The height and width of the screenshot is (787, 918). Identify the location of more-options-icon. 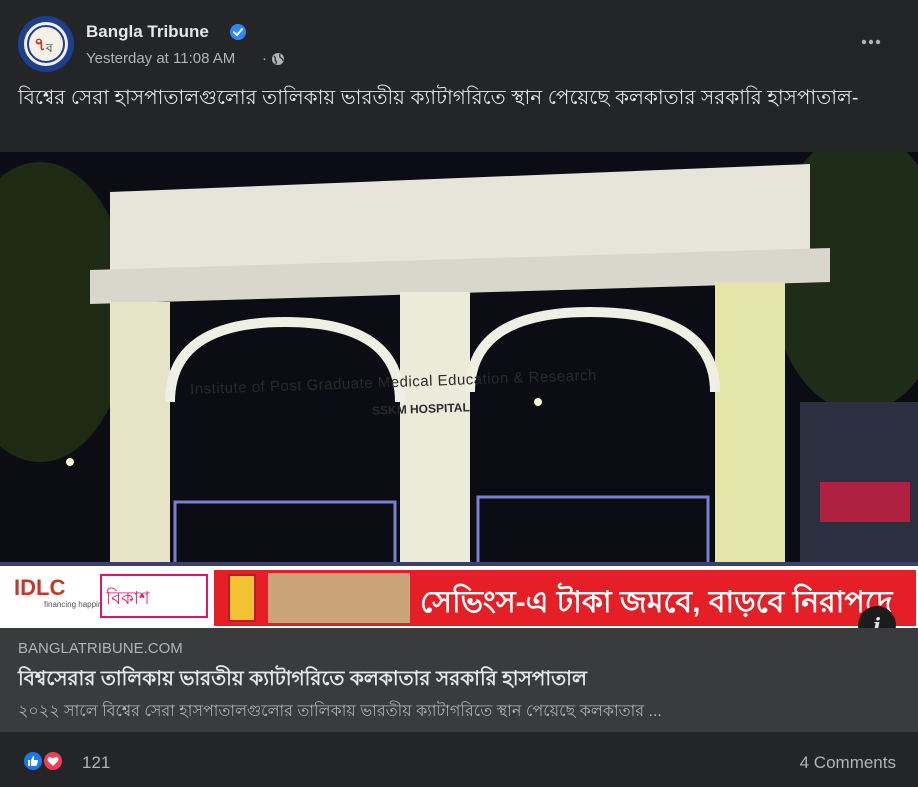
(871, 41).